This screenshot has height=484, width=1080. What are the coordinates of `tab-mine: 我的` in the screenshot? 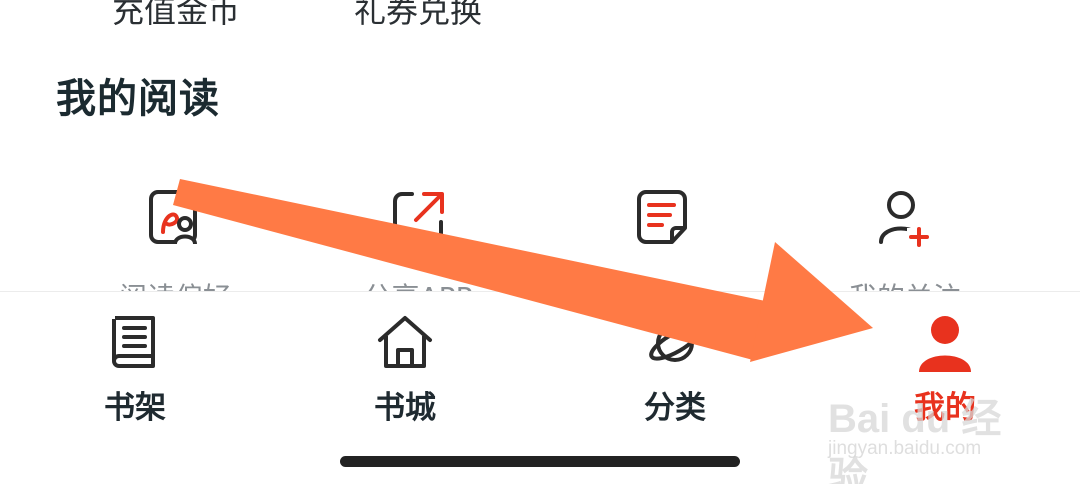 It's located at (945, 372).